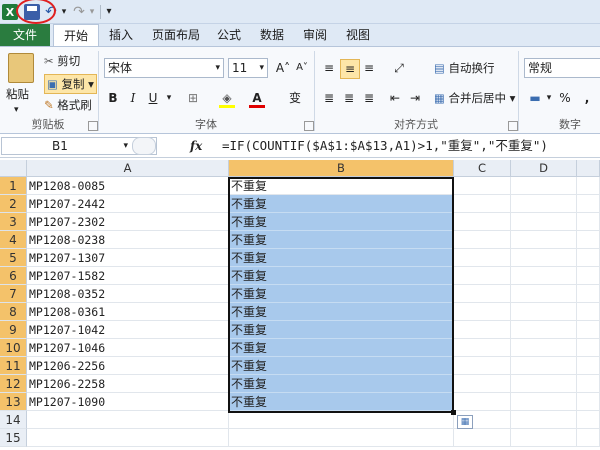  What do you see at coordinates (133, 98) in the screenshot?
I see `italic-button: I` at bounding box center [133, 98].